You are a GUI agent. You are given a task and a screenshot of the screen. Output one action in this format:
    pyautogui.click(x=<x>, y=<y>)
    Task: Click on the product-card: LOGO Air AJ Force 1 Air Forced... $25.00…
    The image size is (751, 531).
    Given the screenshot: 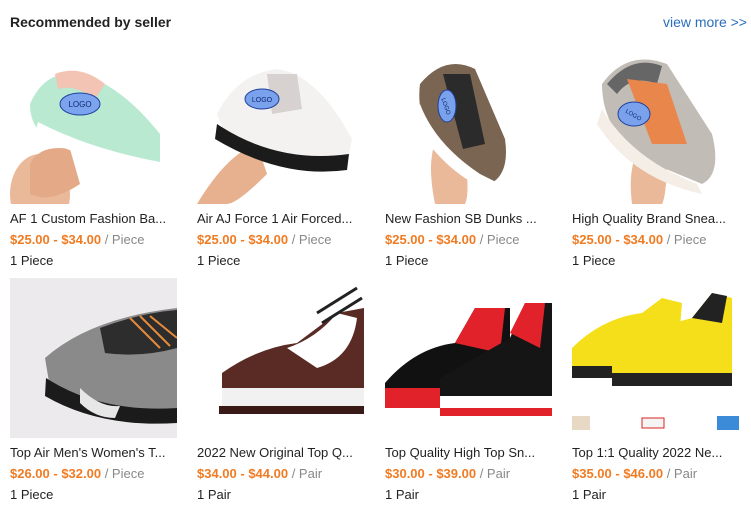 What is the action you would take?
    pyautogui.click(x=280, y=156)
    